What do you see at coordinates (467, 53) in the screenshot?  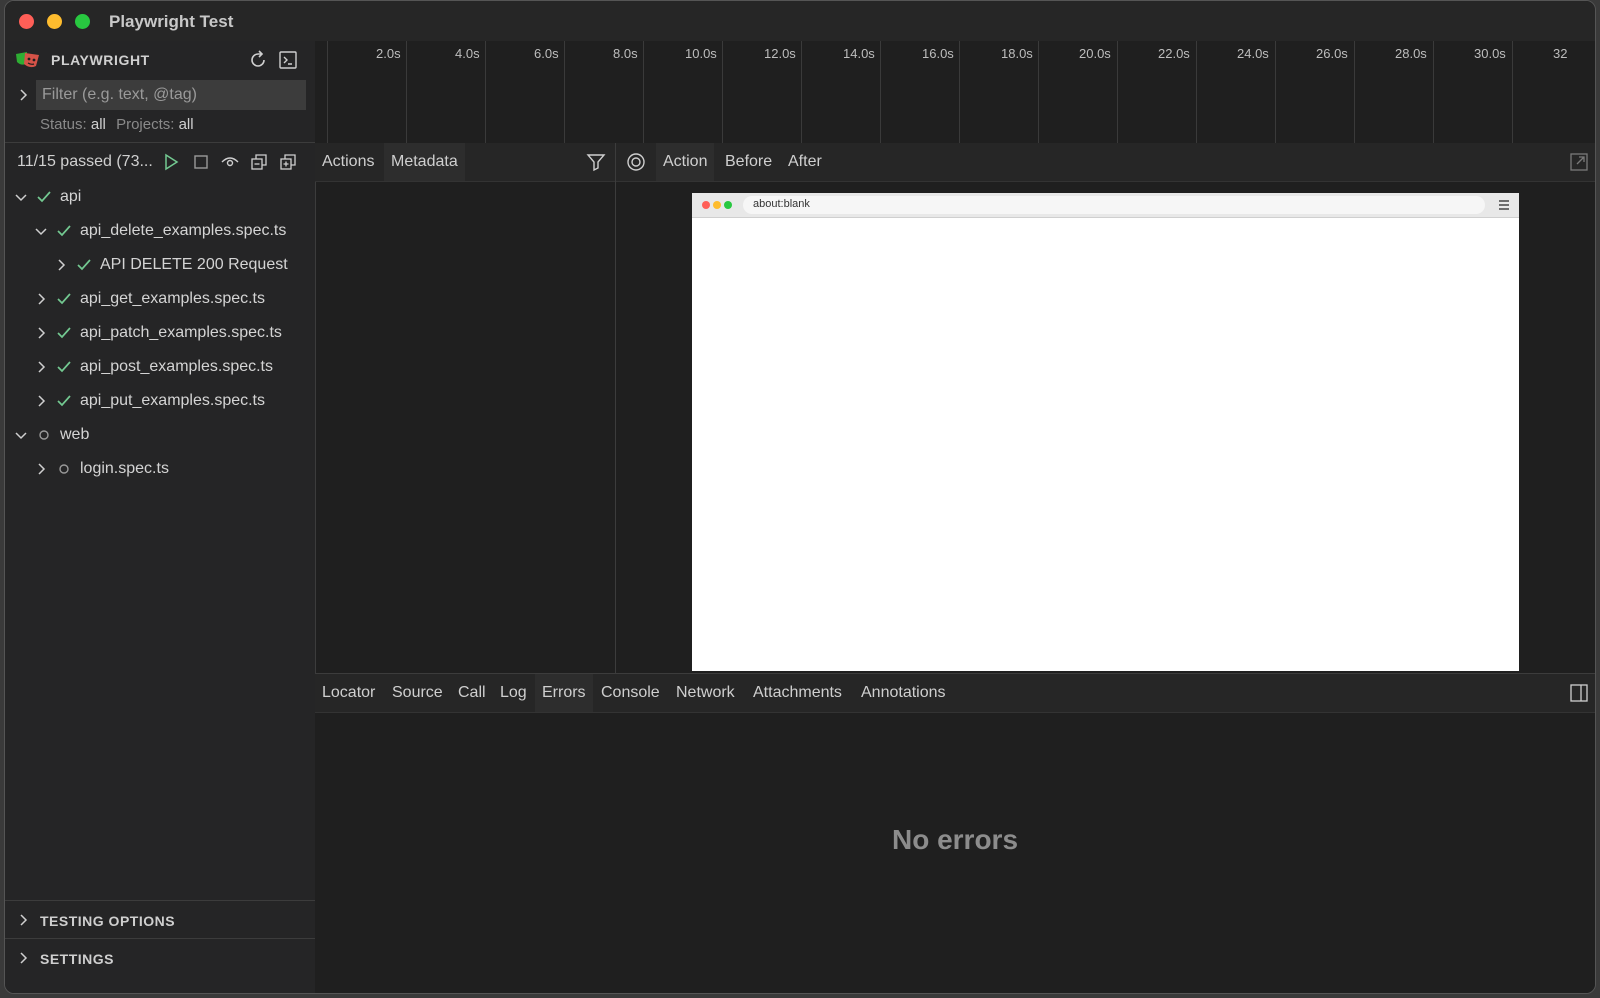 I see `timeline-tick-label: 4.0s` at bounding box center [467, 53].